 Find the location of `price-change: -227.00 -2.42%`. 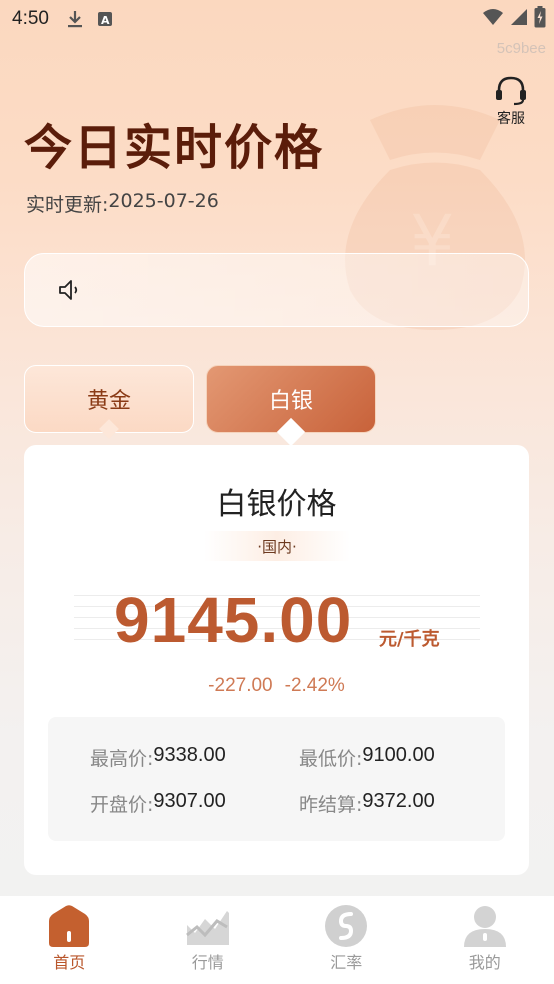

price-change: -227.00 -2.42% is located at coordinates (276, 686).